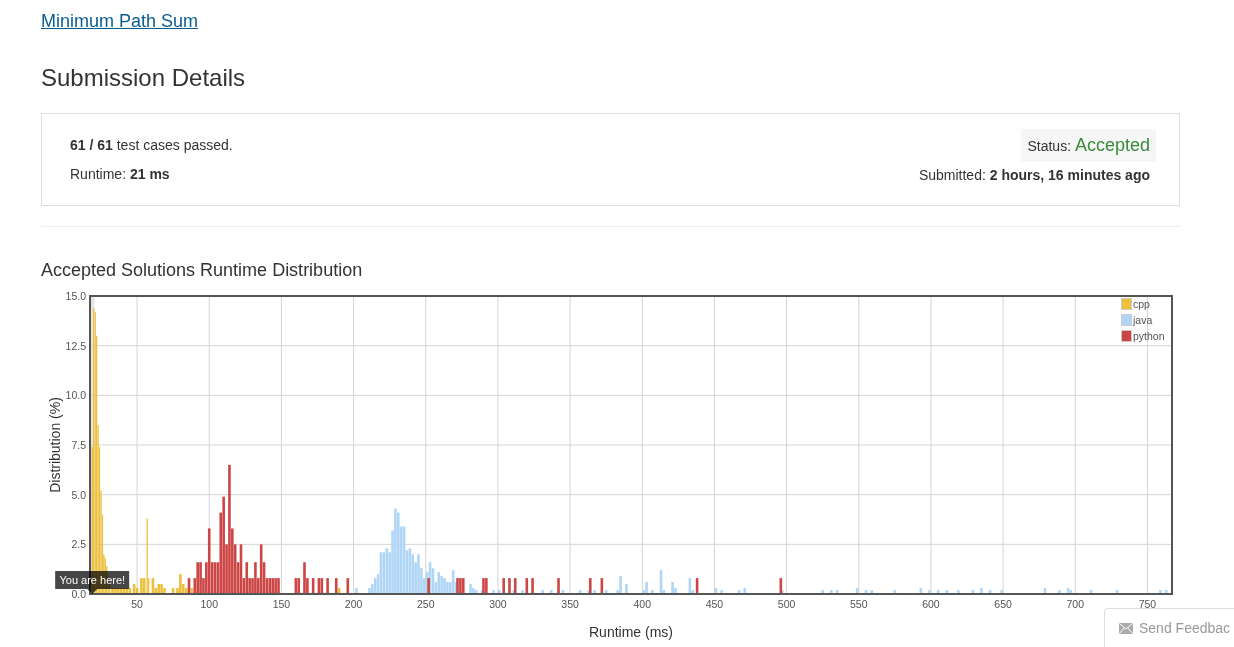 The image size is (1234, 647). Describe the element at coordinates (75, 296) in the screenshot. I see `y-tick-label: 15.0` at that location.